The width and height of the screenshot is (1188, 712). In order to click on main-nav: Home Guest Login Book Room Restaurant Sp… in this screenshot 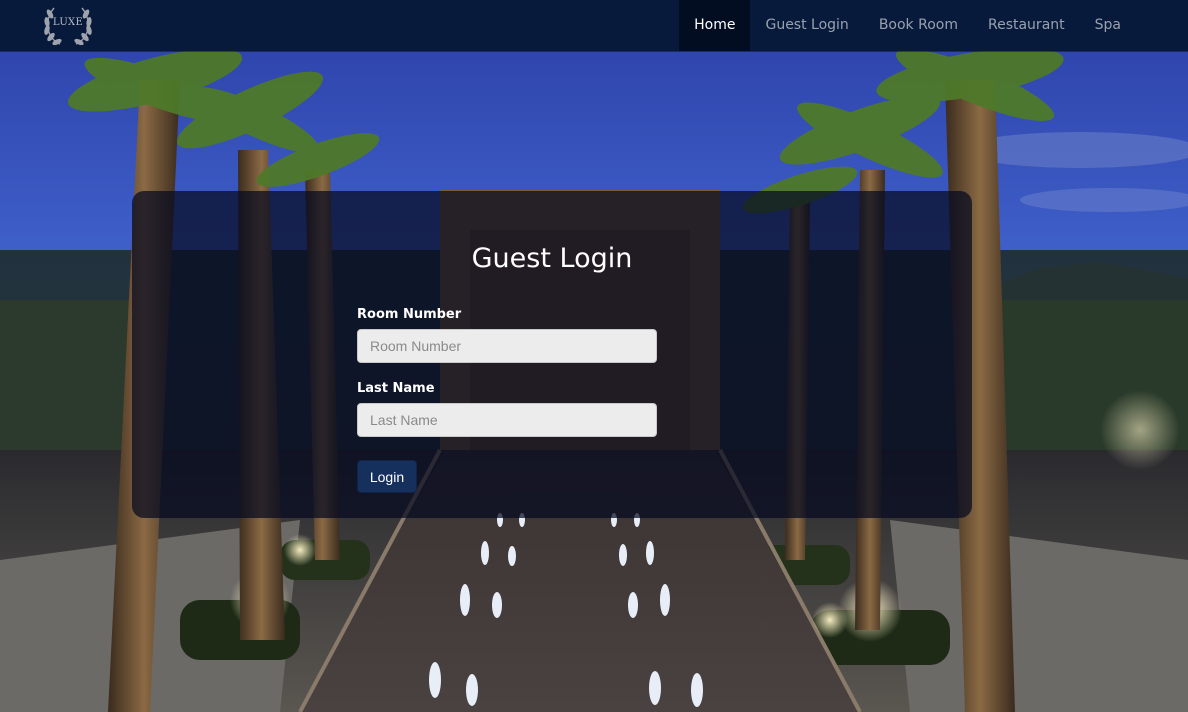, I will do `click(907, 25)`.